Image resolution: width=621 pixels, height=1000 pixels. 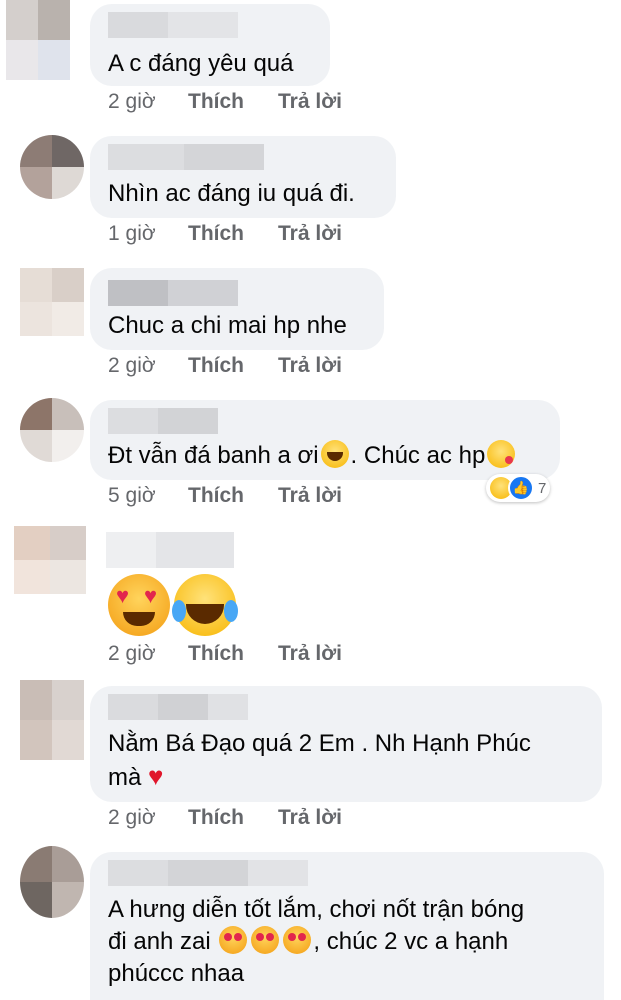 I want to click on red-heart-emoji-icon: ♥, so click(x=156, y=776).